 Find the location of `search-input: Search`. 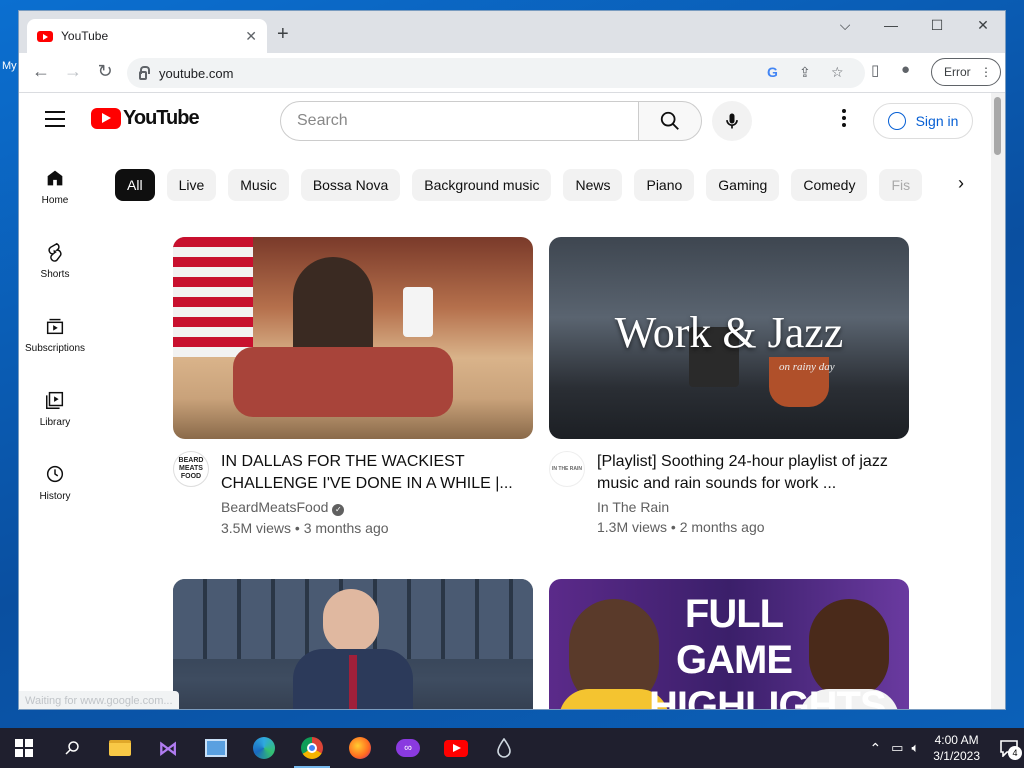

search-input: Search is located at coordinates (459, 121).